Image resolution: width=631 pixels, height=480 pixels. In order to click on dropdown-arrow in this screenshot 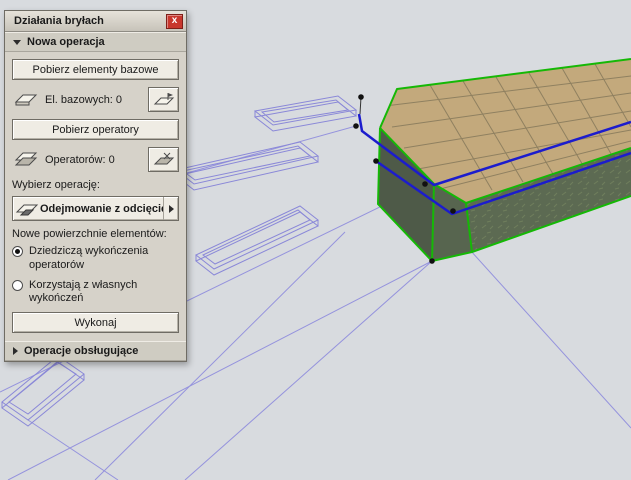, I will do `click(170, 208)`.